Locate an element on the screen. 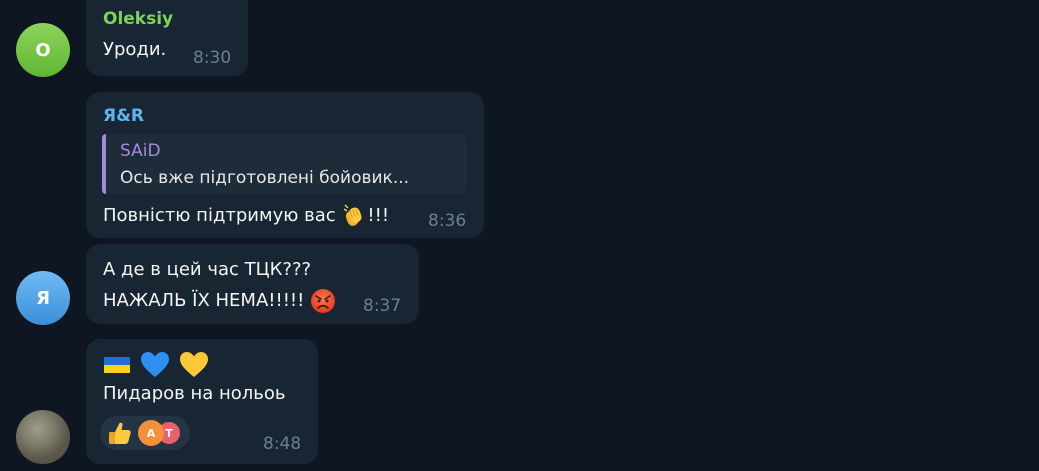 This screenshot has height=471, width=1039. reply-sender-name: SAiD is located at coordinates (140, 151).